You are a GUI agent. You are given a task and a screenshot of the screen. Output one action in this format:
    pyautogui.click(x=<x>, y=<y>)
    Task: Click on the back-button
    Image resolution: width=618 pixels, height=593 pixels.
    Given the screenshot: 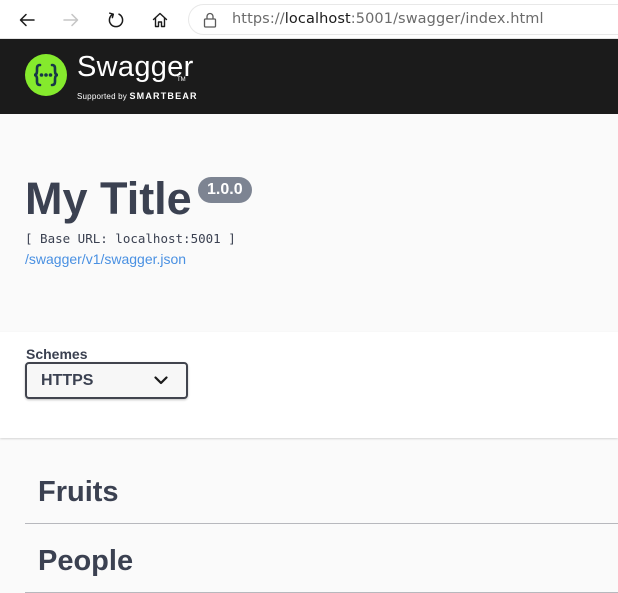 What is the action you would take?
    pyautogui.click(x=27, y=20)
    